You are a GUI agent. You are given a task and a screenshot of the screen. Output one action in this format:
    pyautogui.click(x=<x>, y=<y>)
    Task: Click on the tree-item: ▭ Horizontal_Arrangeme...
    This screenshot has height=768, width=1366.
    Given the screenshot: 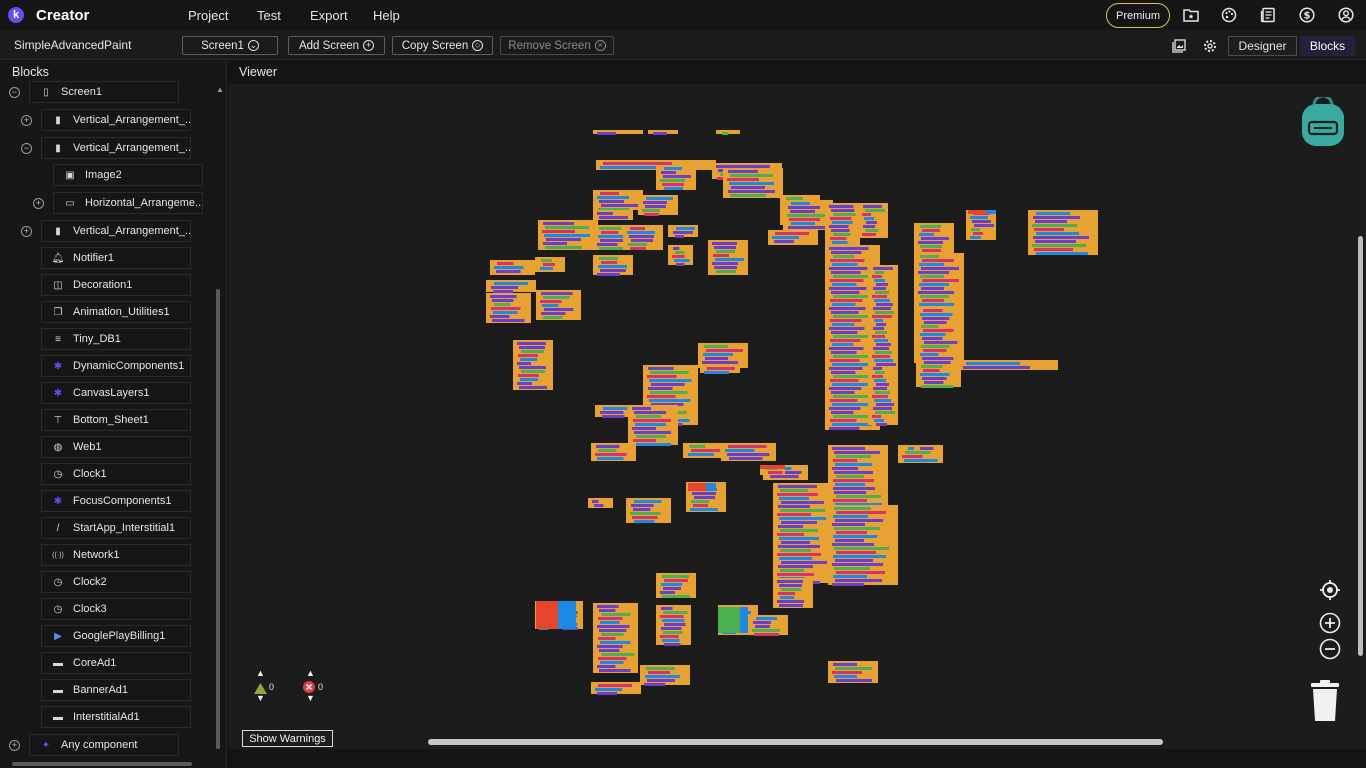 What is the action you would take?
    pyautogui.click(x=128, y=203)
    